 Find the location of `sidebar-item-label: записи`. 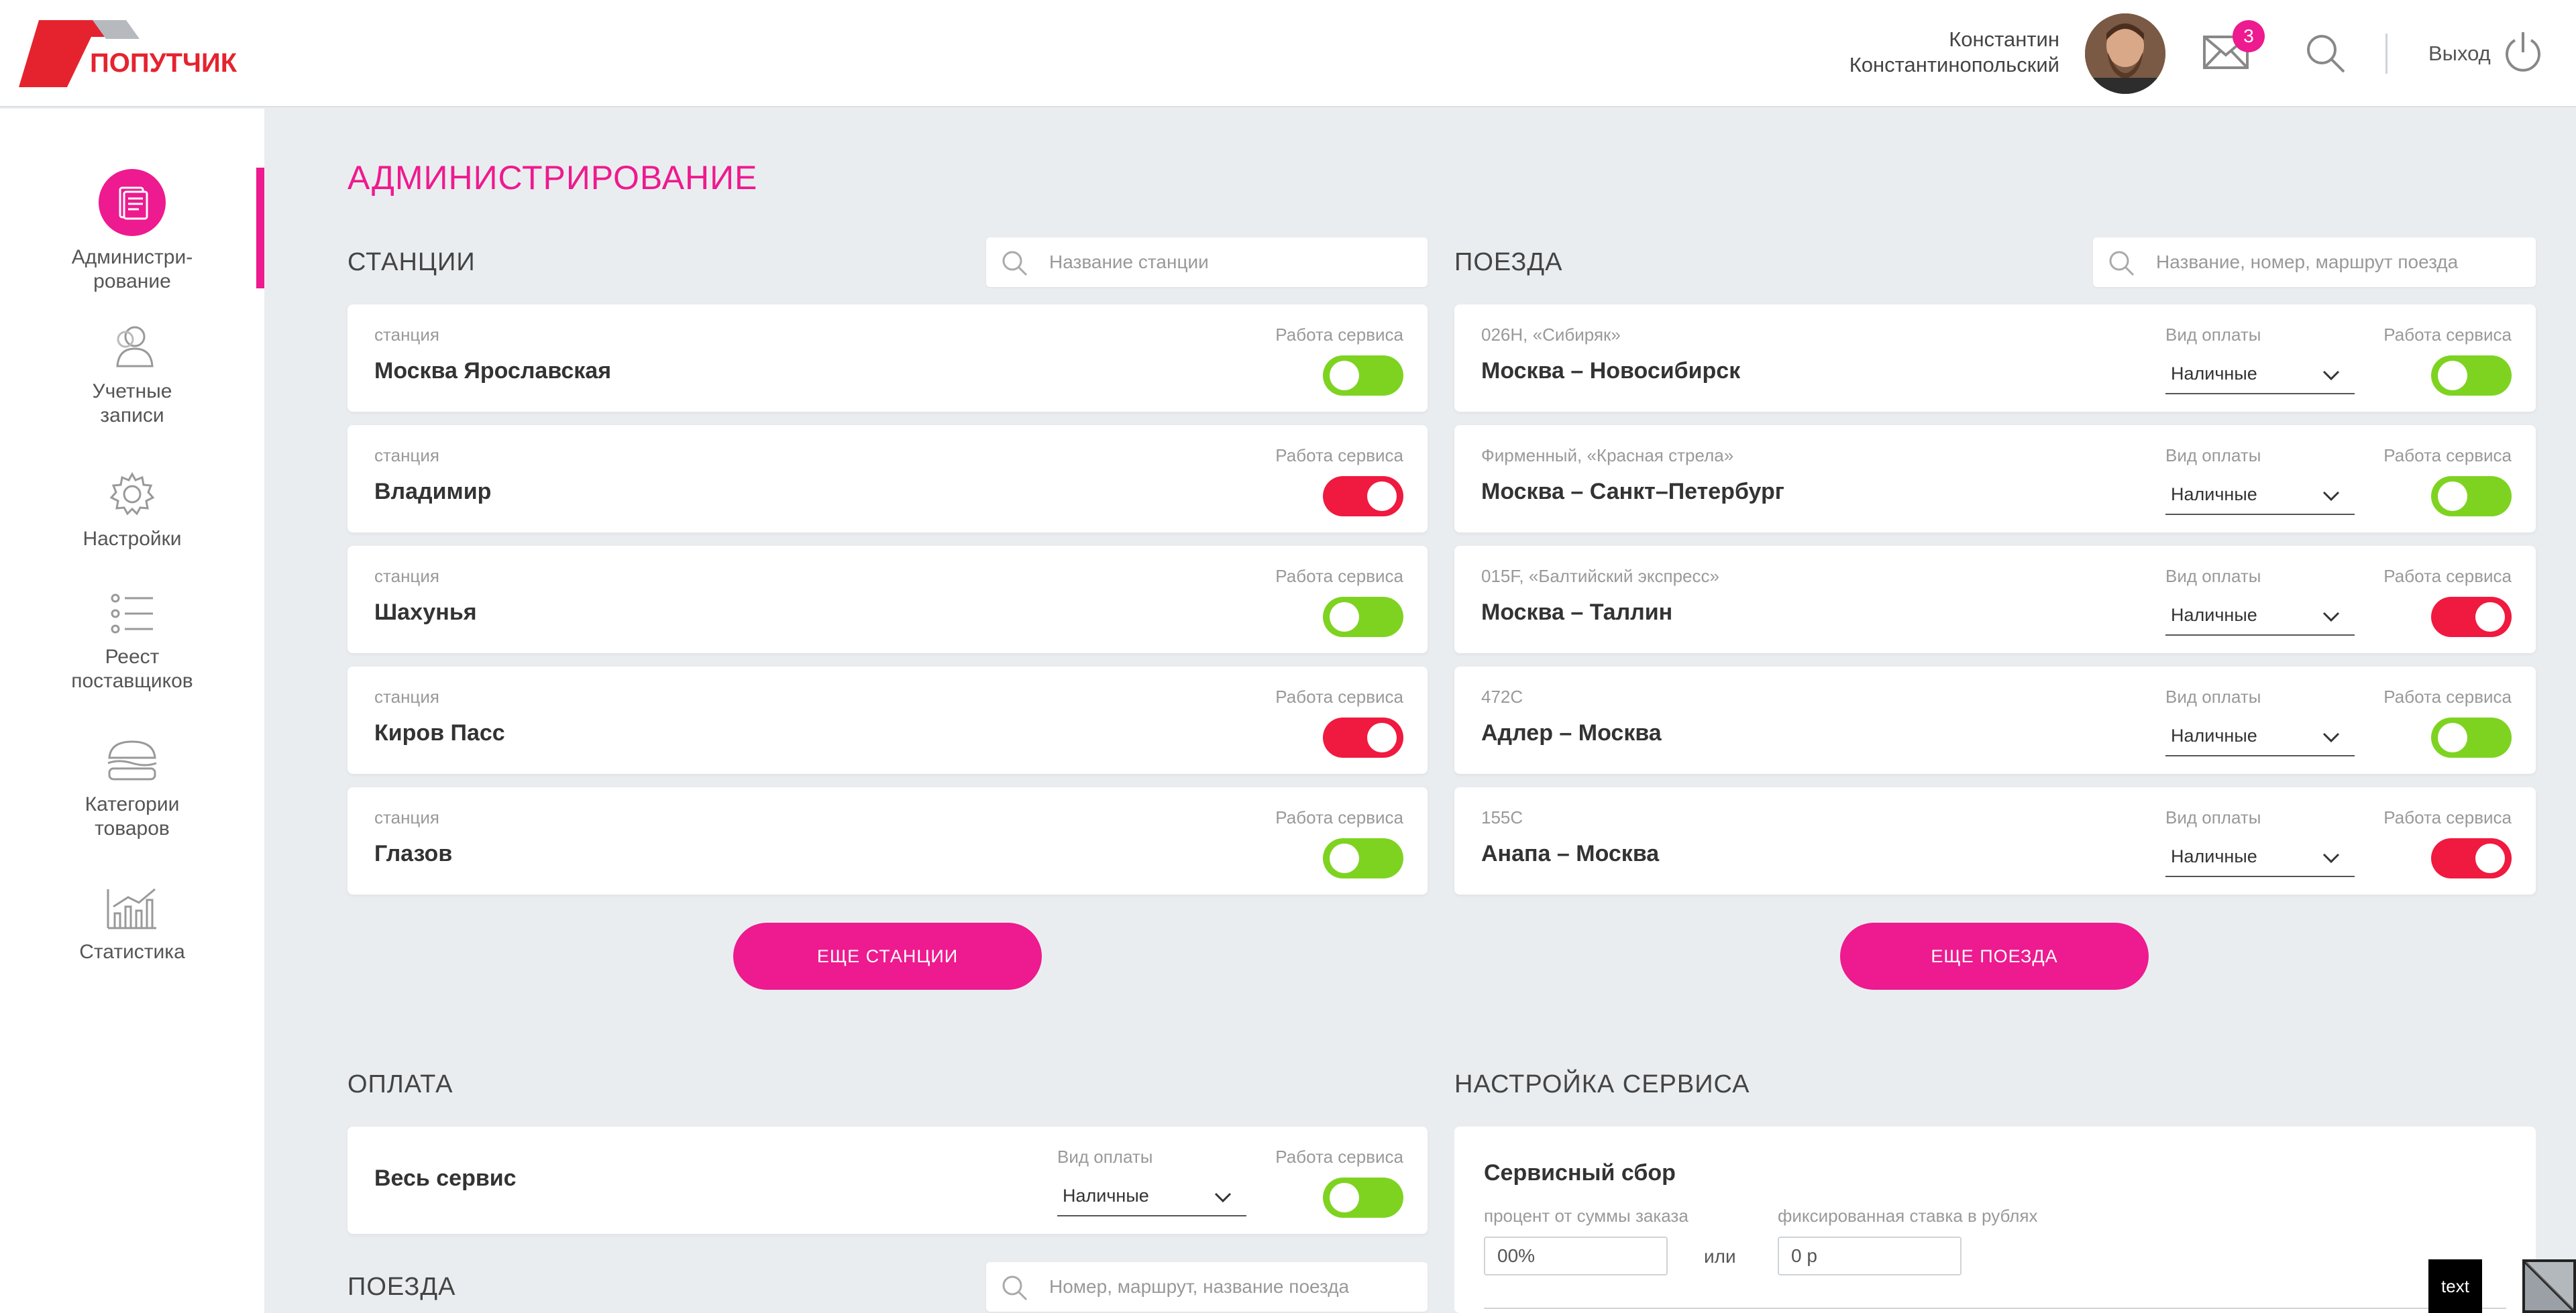

sidebar-item-label: записи is located at coordinates (132, 415).